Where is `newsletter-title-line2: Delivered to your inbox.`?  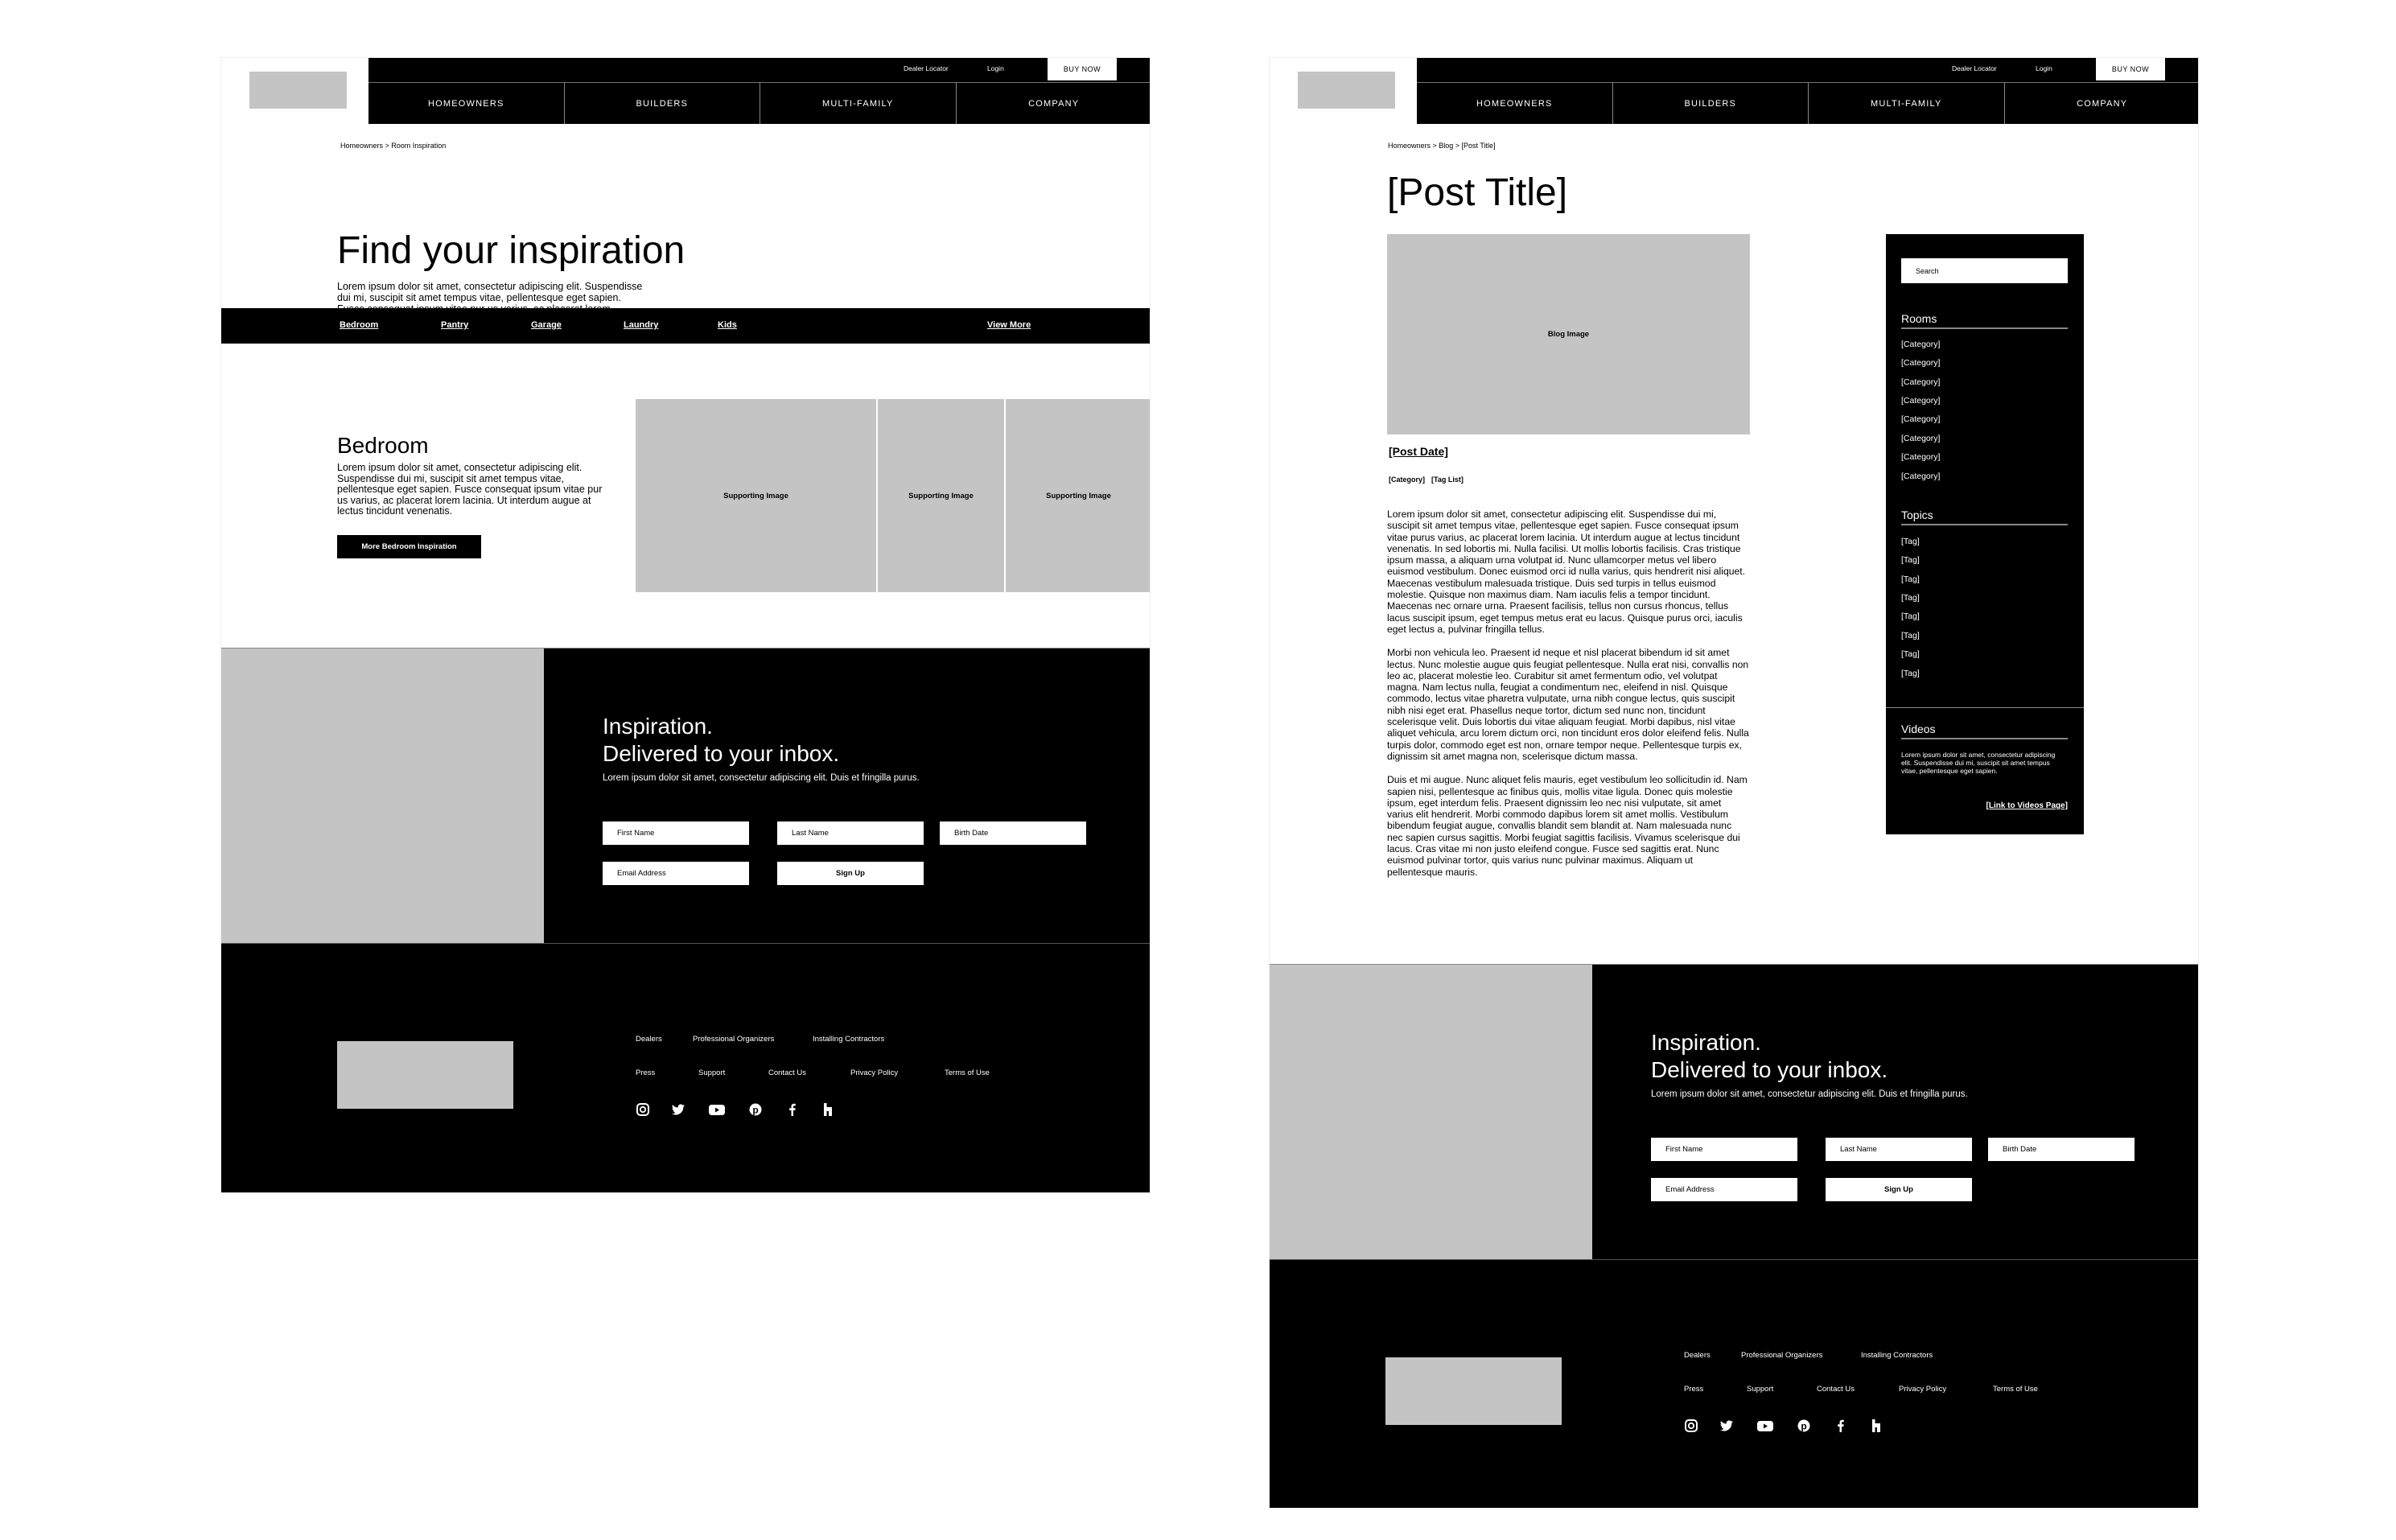
newsletter-title-line2: Delivered to your inbox. is located at coordinates (1769, 1069).